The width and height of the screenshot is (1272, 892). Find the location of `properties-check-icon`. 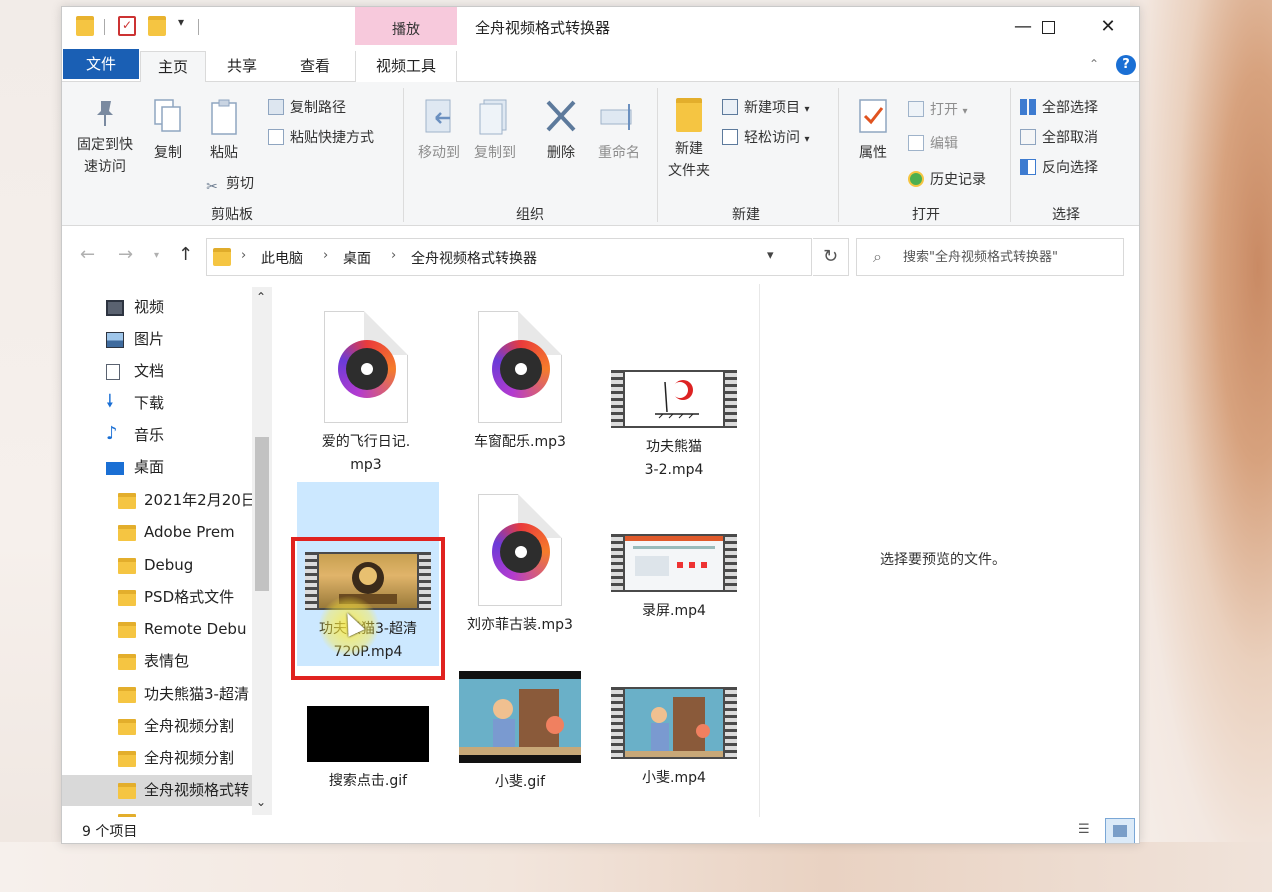

properties-check-icon is located at coordinates (873, 117).